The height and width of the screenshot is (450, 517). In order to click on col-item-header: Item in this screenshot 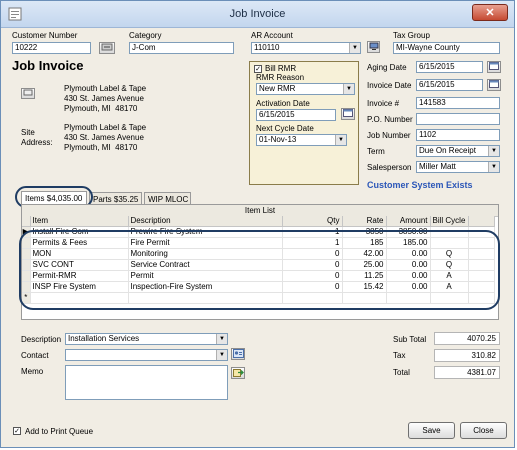, I will do `click(79, 221)`.